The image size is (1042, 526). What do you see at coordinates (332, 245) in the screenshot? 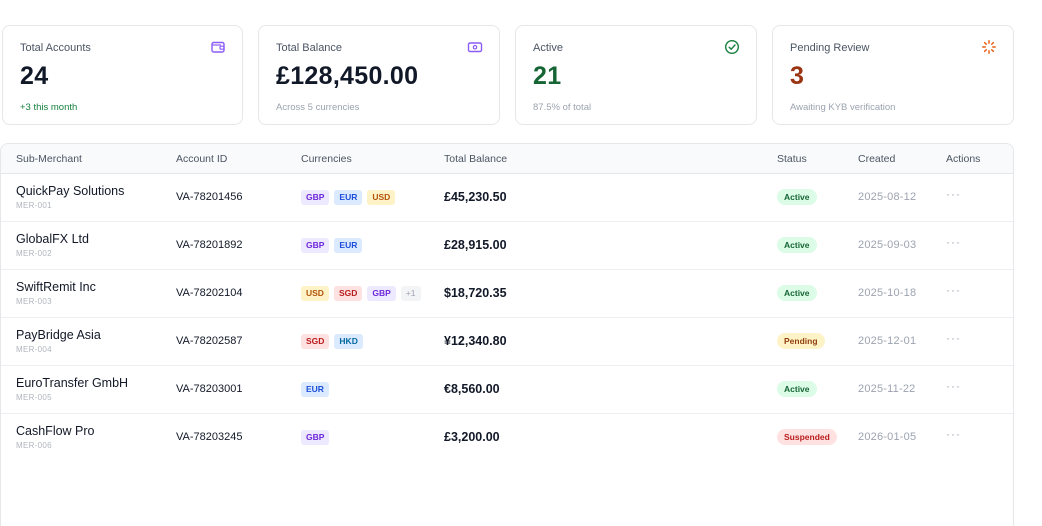
I see `currency-chips: GBP EUR` at bounding box center [332, 245].